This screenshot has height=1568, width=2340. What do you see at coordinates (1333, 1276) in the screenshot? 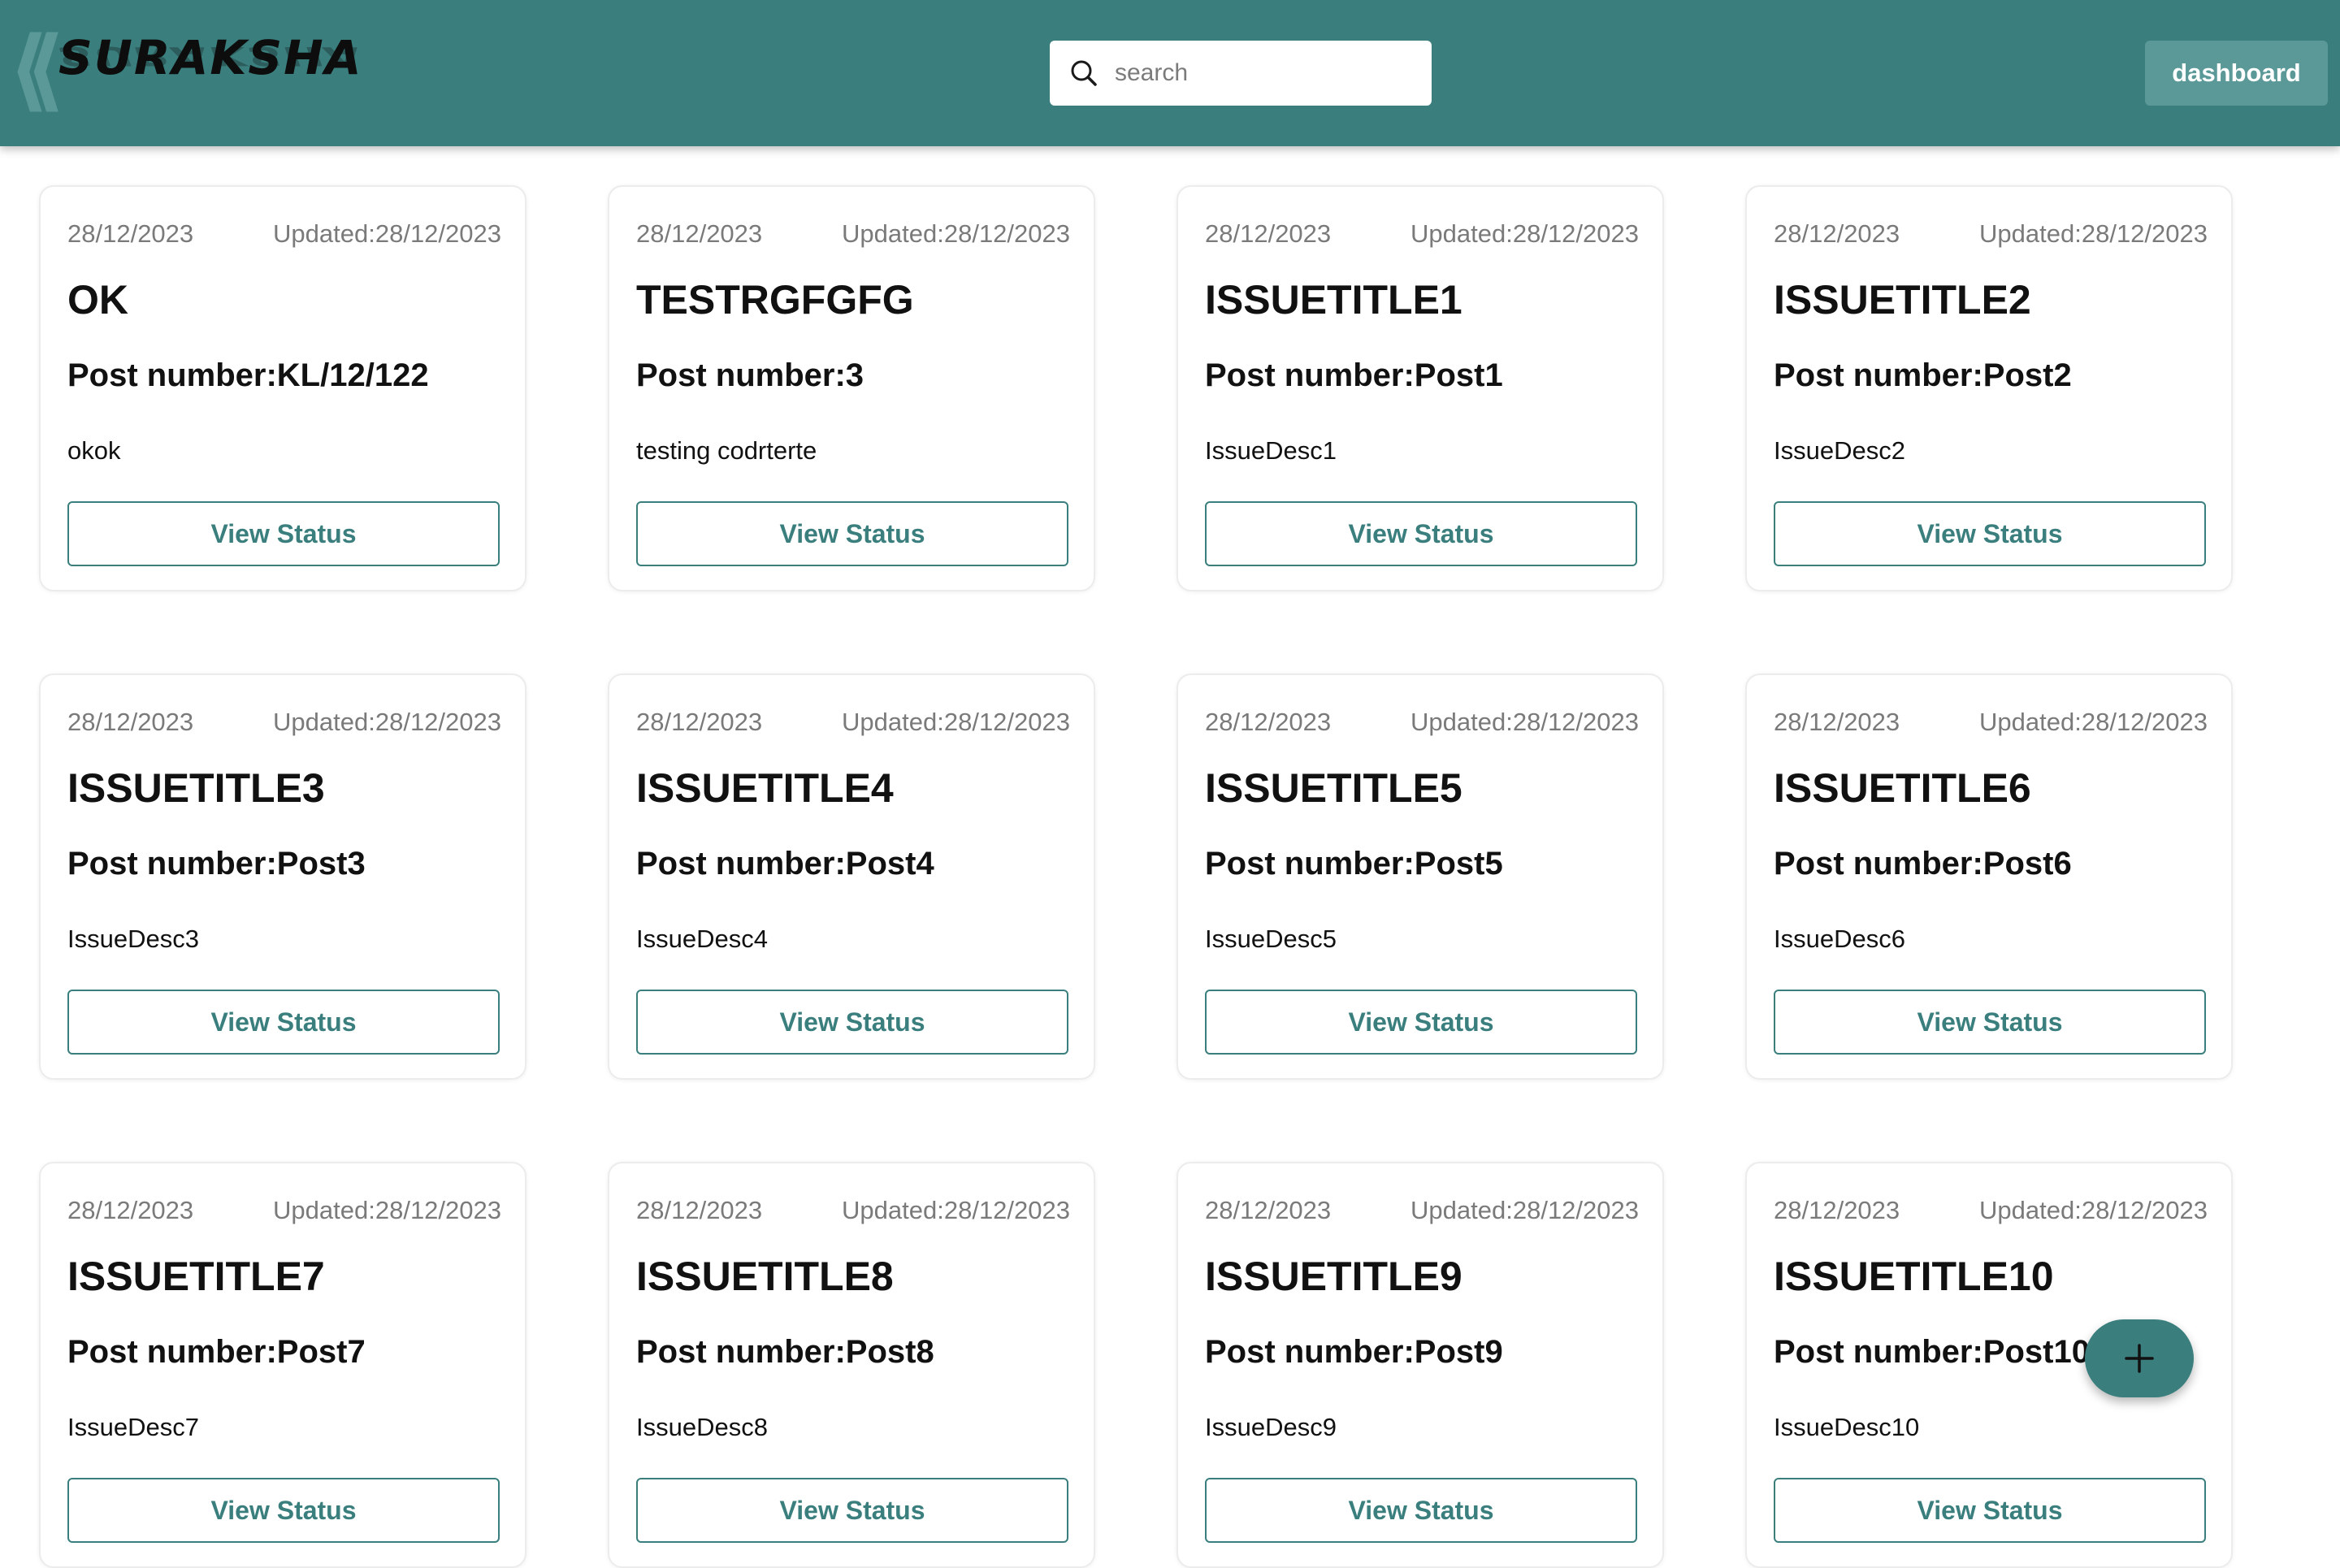
I see `issue-title: ISSUETITLE9` at bounding box center [1333, 1276].